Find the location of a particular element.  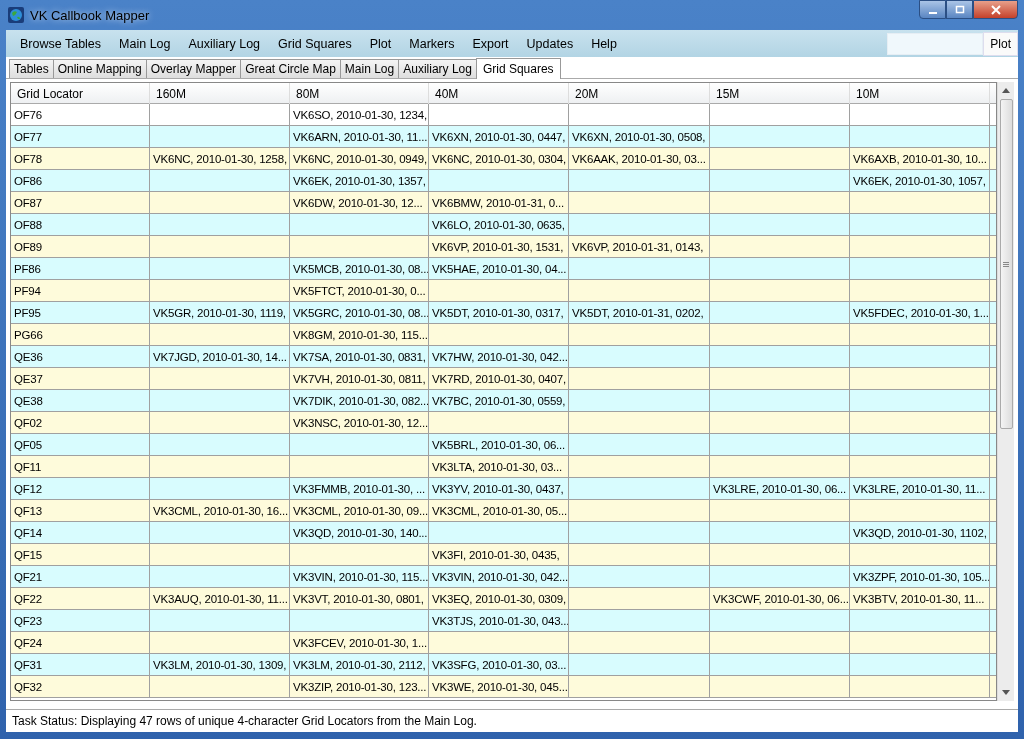

table-cell: VK3LM, 2010-01-30, 2112, is located at coordinates (359, 664).